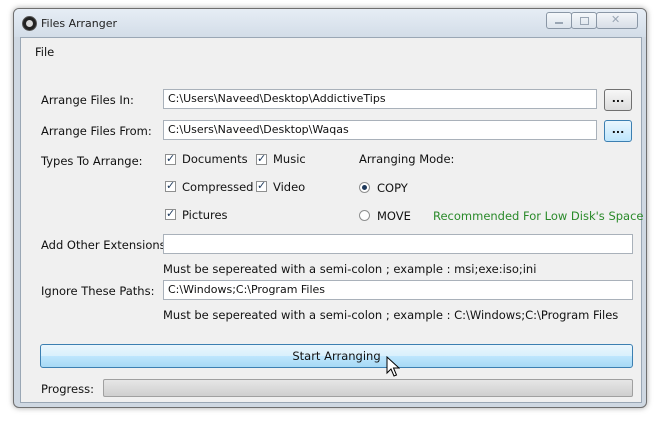 Image resolution: width=660 pixels, height=421 pixels. What do you see at coordinates (559, 20) in the screenshot?
I see `minimize-button` at bounding box center [559, 20].